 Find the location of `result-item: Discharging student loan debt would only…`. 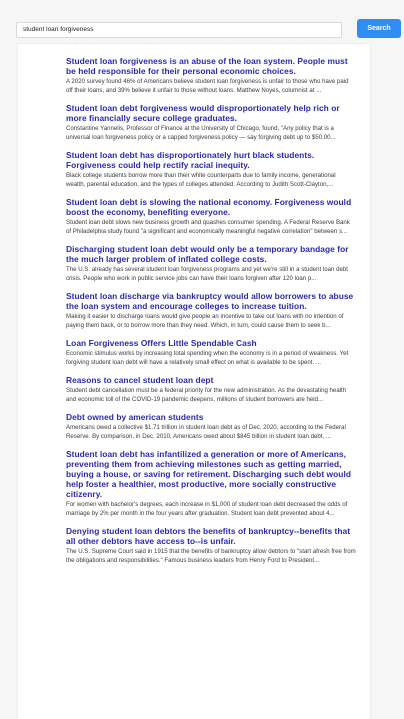

result-item: Discharging student loan debt would only… is located at coordinates (211, 263).